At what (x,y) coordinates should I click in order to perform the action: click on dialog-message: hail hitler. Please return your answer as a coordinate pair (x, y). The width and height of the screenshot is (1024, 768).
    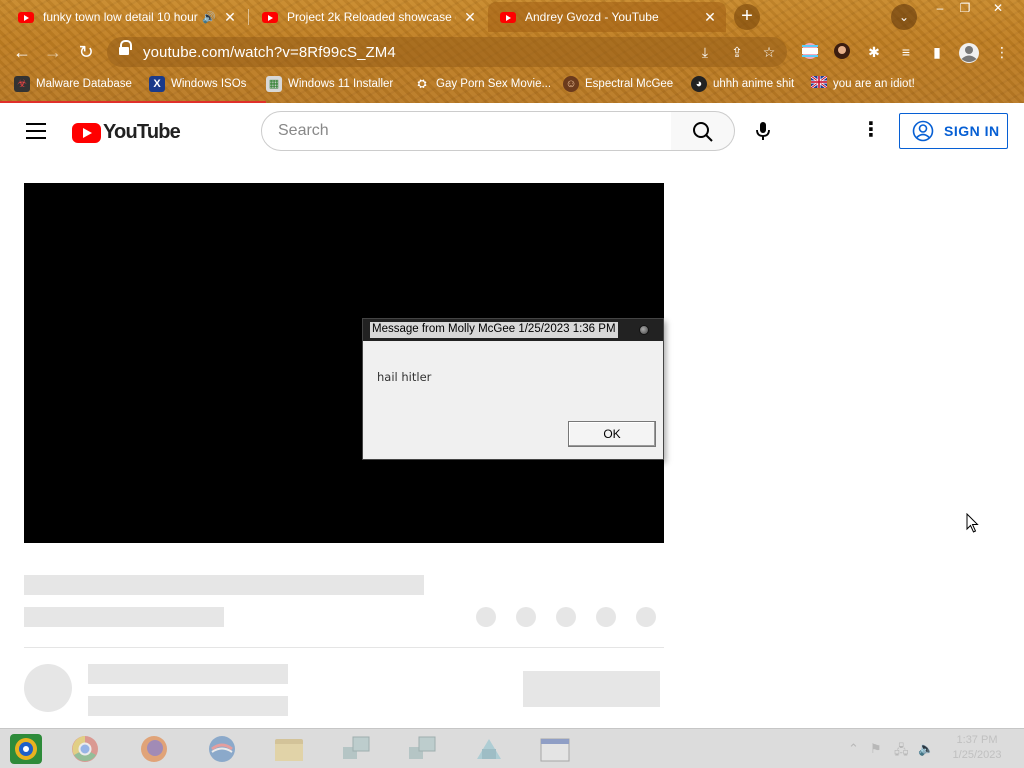
    Looking at the image, I should click on (404, 377).